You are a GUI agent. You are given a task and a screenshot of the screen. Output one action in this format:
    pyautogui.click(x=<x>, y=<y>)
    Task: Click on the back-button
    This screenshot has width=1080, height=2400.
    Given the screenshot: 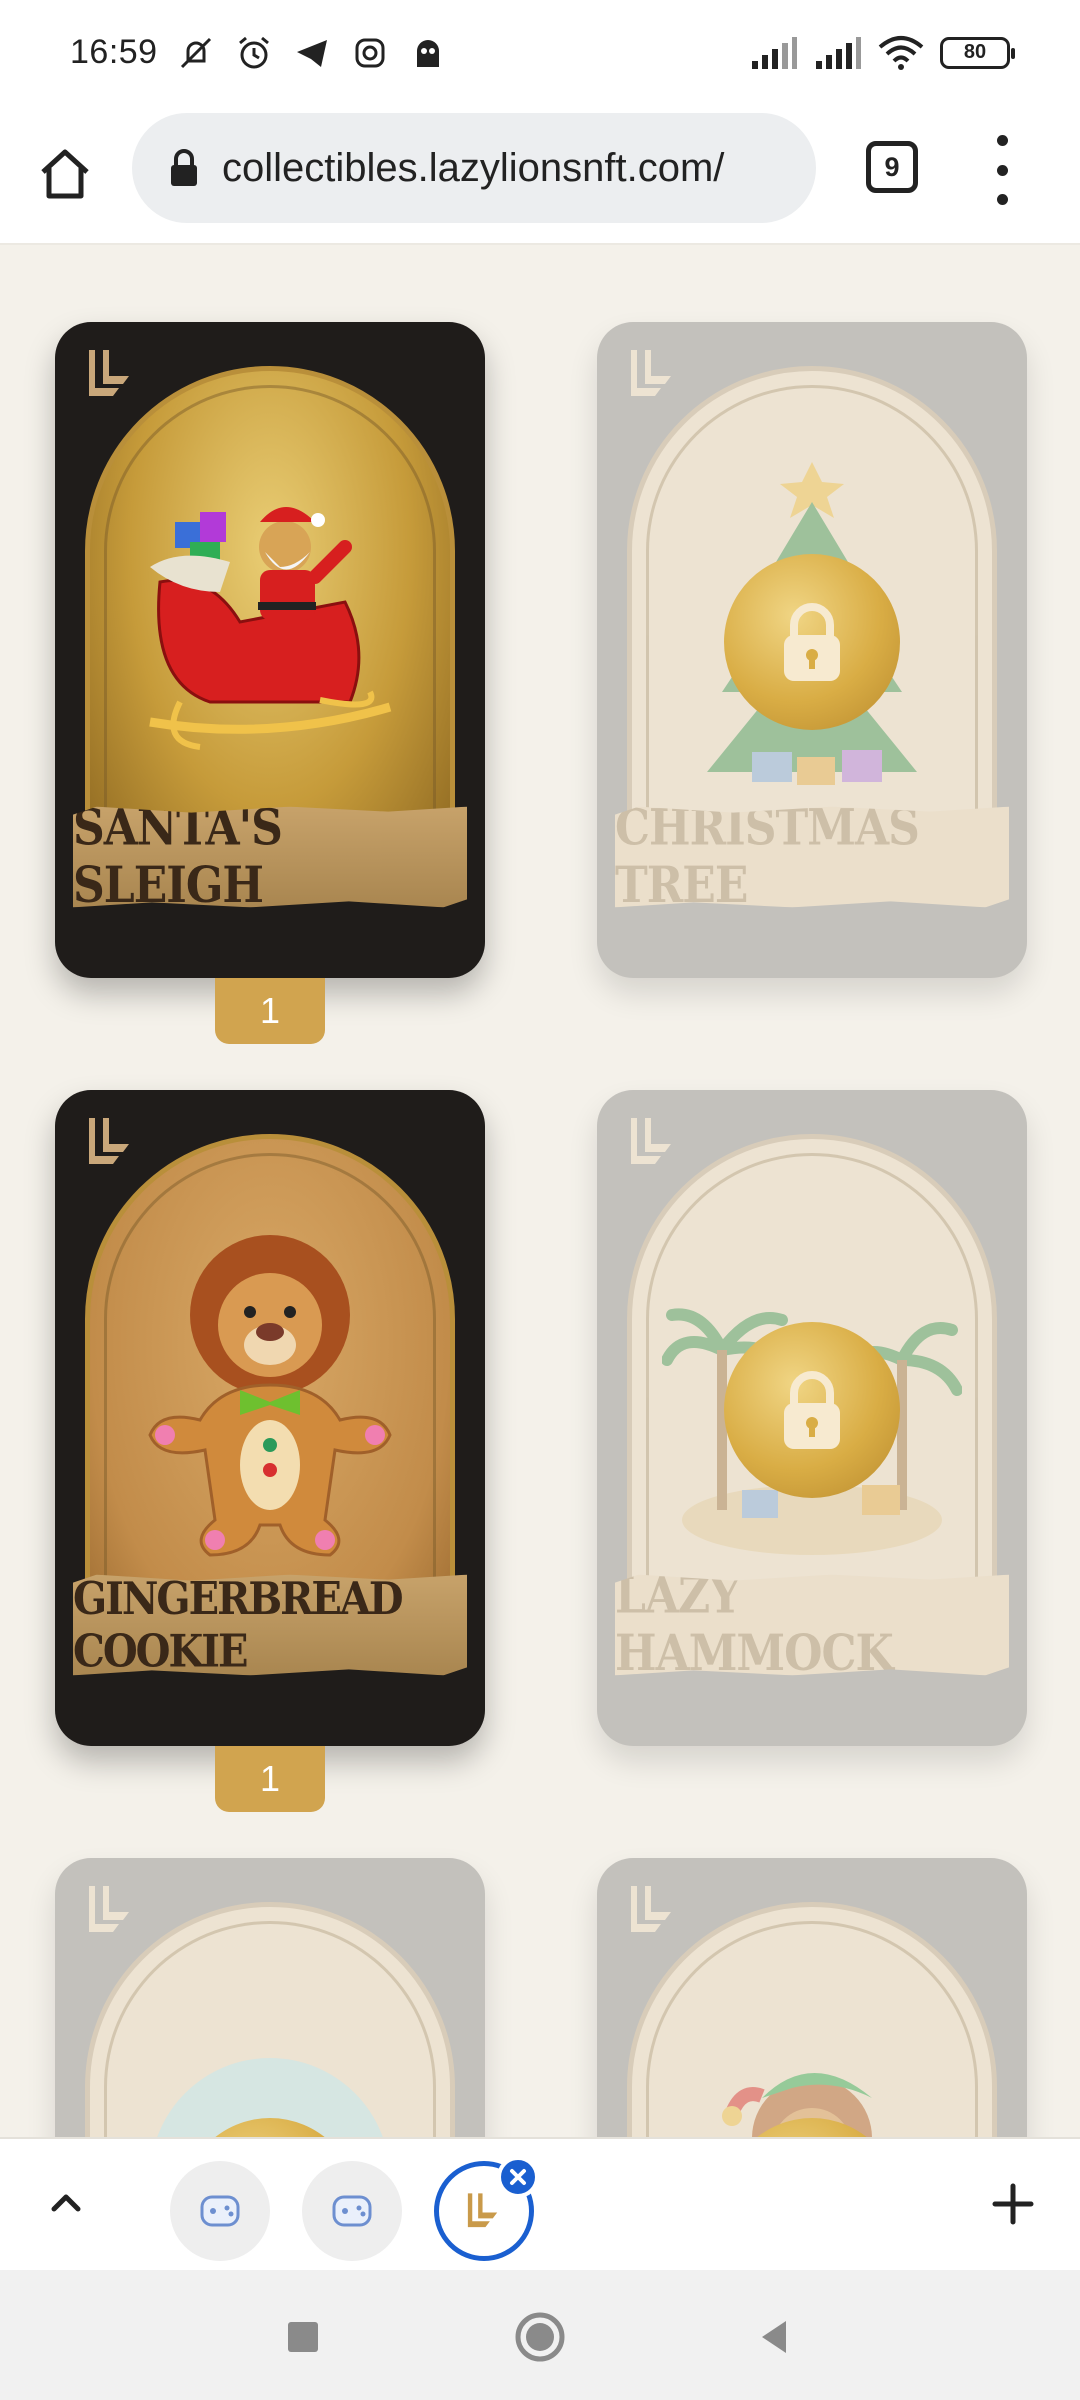 What is the action you would take?
    pyautogui.click(x=774, y=2337)
    